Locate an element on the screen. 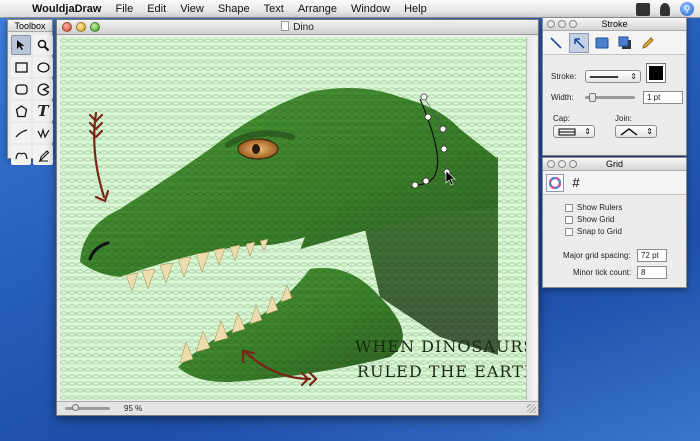 This screenshot has height=441, width=700. major-spacing-row: Major grid spacing: 72 pt is located at coordinates (615, 255).